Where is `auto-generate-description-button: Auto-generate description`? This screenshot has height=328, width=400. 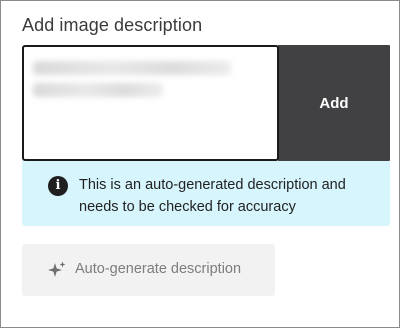 auto-generate-description-button: Auto-generate description is located at coordinates (148, 270).